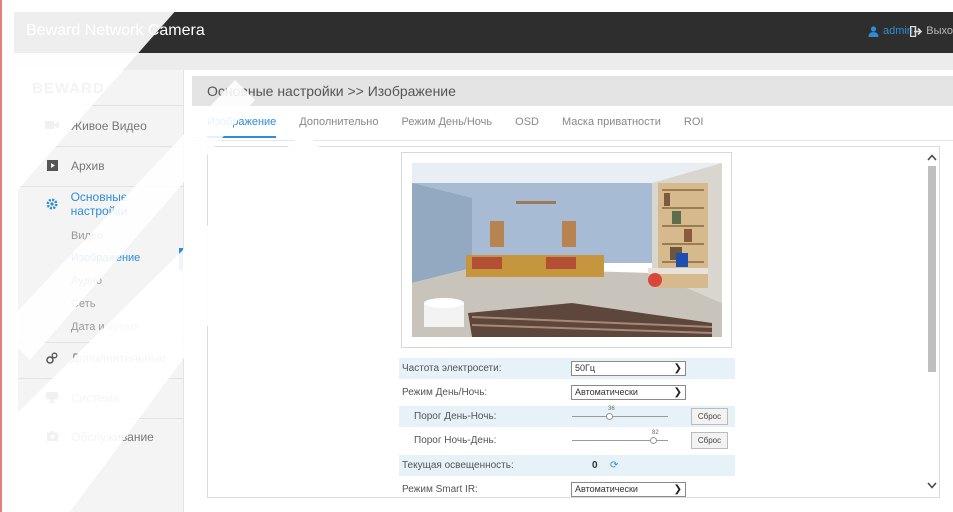  I want to click on breadcrumb: Основные настройки >> Изображение, so click(572, 91).